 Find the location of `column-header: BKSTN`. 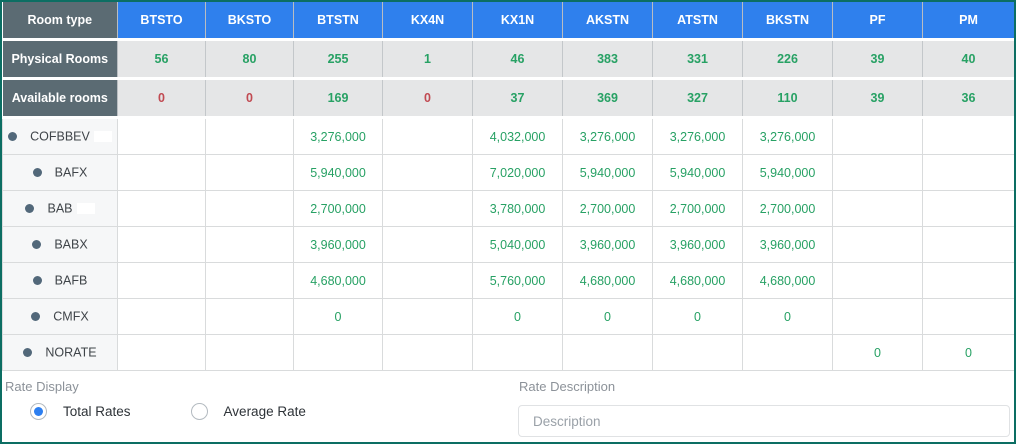

column-header: BKSTN is located at coordinates (787, 21).